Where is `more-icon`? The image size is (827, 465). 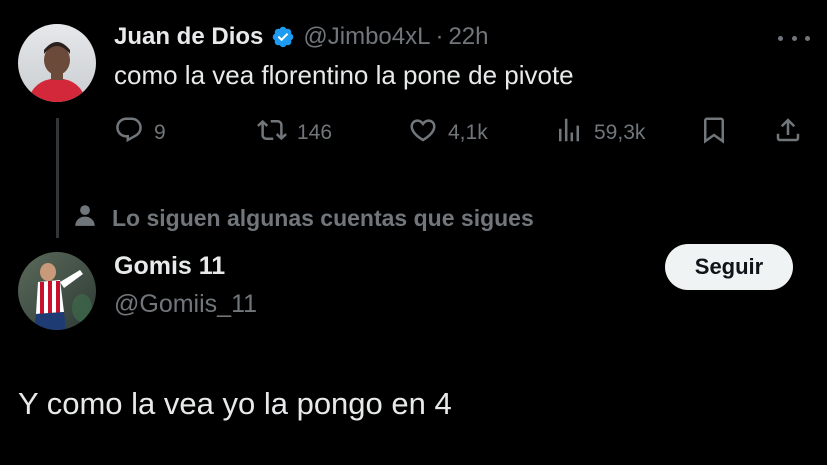 more-icon is located at coordinates (794, 38).